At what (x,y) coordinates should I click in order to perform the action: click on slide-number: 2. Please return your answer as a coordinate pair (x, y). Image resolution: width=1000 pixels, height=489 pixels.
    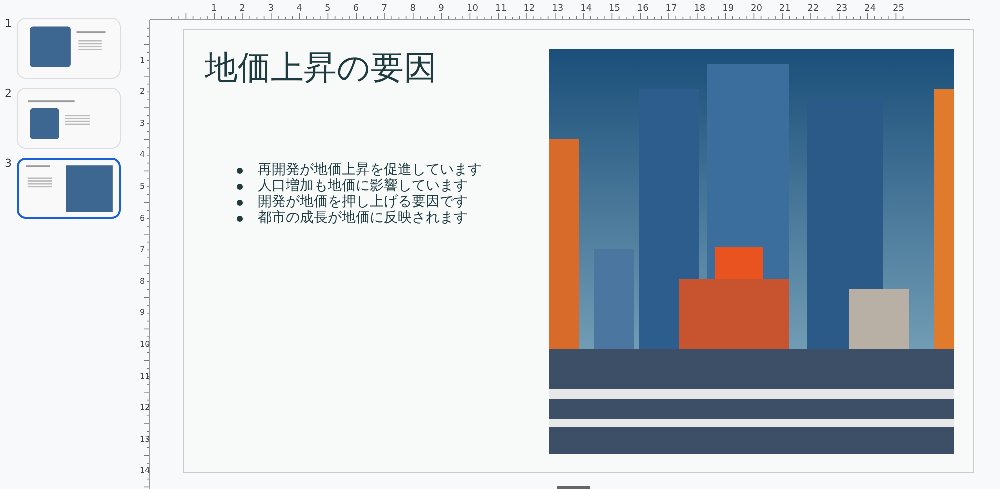
    Looking at the image, I should click on (8, 93).